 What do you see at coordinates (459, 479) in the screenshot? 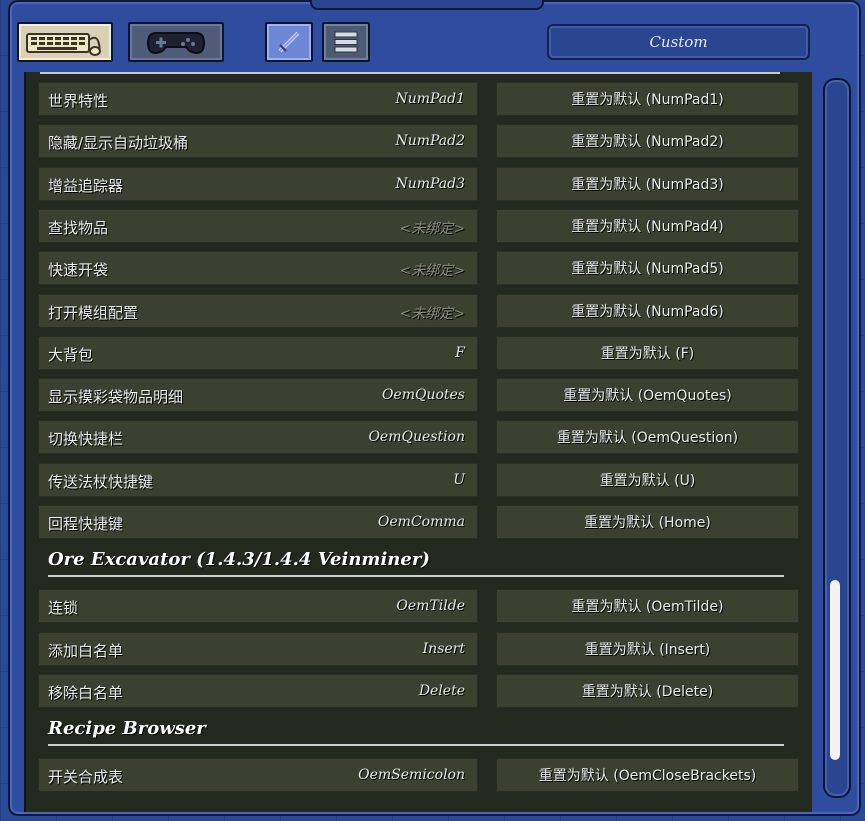
I see `keybind-current-key: U` at bounding box center [459, 479].